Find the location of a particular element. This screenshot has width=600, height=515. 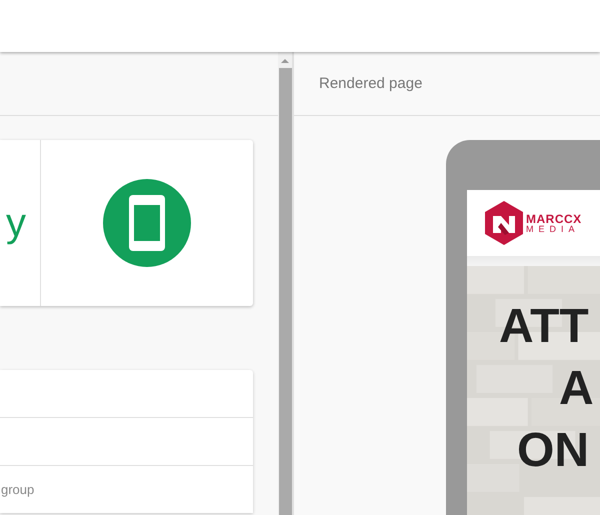

phone-icon is located at coordinates (147, 223).